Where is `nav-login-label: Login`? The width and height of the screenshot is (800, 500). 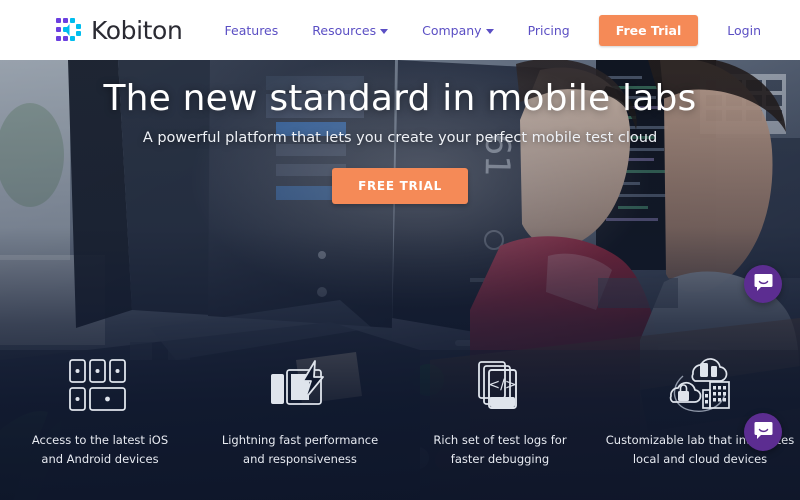
nav-login-label: Login is located at coordinates (744, 30).